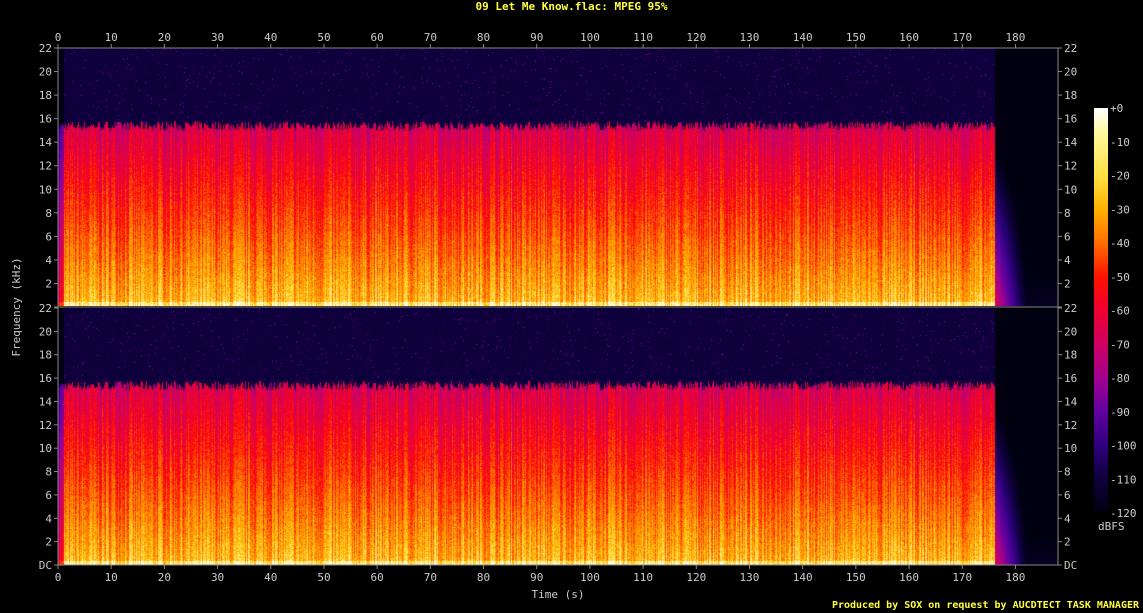 Image resolution: width=1143 pixels, height=613 pixels. What do you see at coordinates (270, 577) in the screenshot?
I see `x-tick-label-bottom: 40` at bounding box center [270, 577].